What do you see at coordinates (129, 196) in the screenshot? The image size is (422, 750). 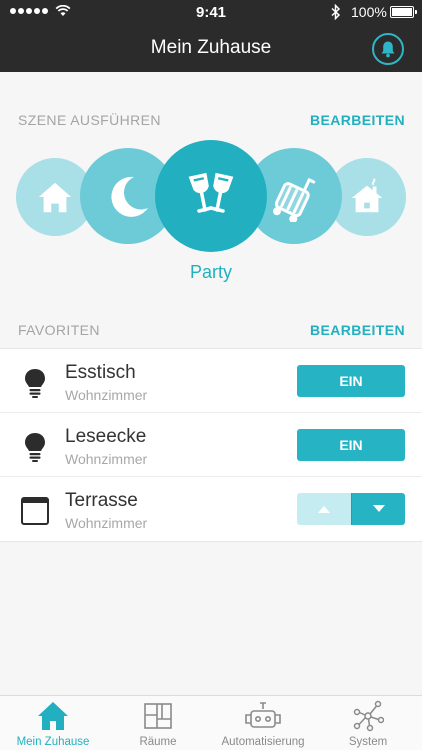 I see `moon-icon` at bounding box center [129, 196].